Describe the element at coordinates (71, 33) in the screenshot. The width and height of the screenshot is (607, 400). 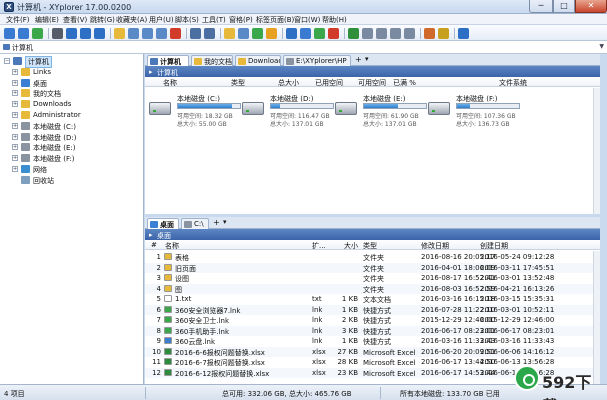
I see `target-icon` at that location.